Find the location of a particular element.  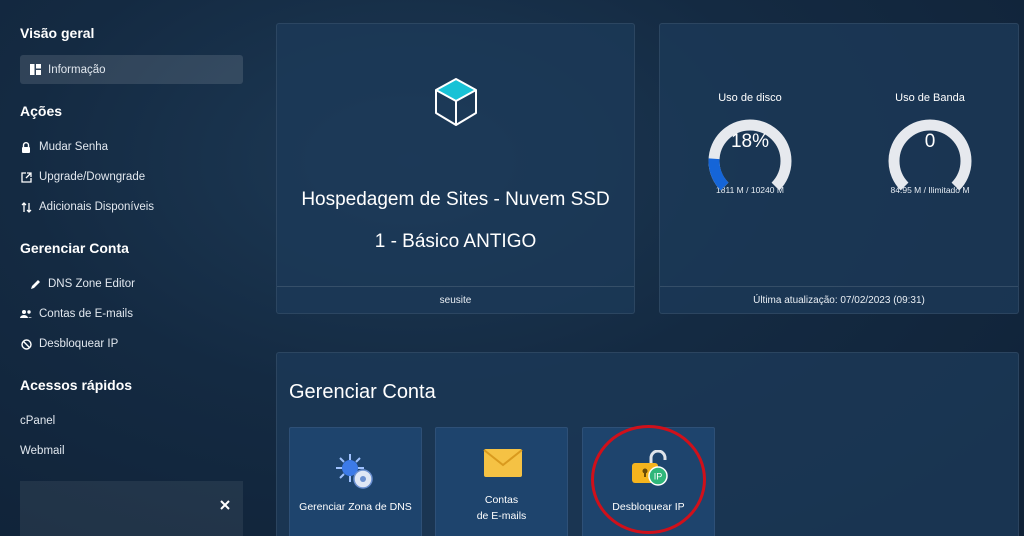

sidebar-item-label: Adicionais Disponíveis is located at coordinates (97, 207).